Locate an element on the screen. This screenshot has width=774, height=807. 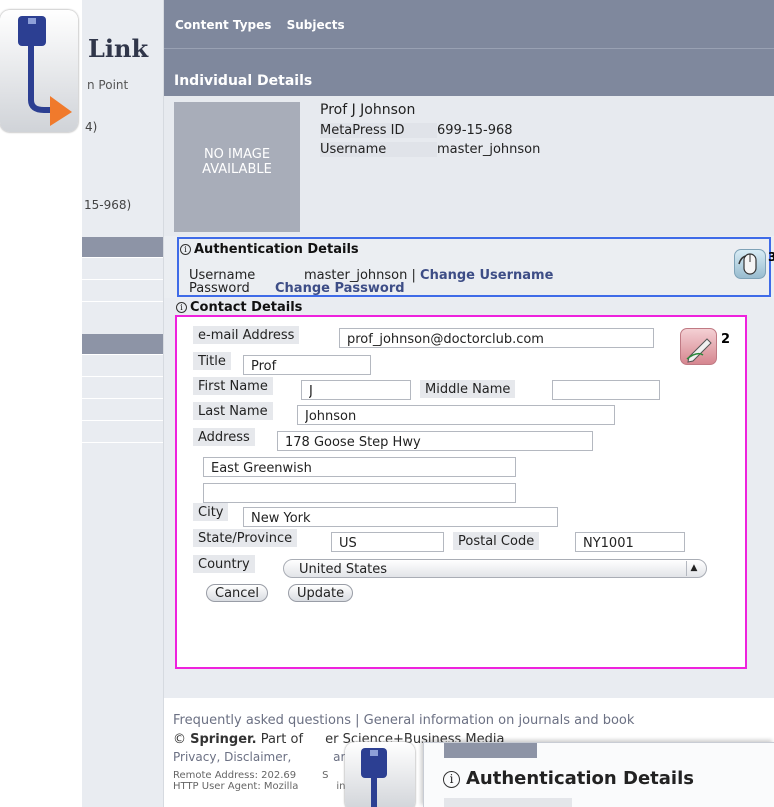
sidebar-fragment: 15-968) is located at coordinates (108, 205).